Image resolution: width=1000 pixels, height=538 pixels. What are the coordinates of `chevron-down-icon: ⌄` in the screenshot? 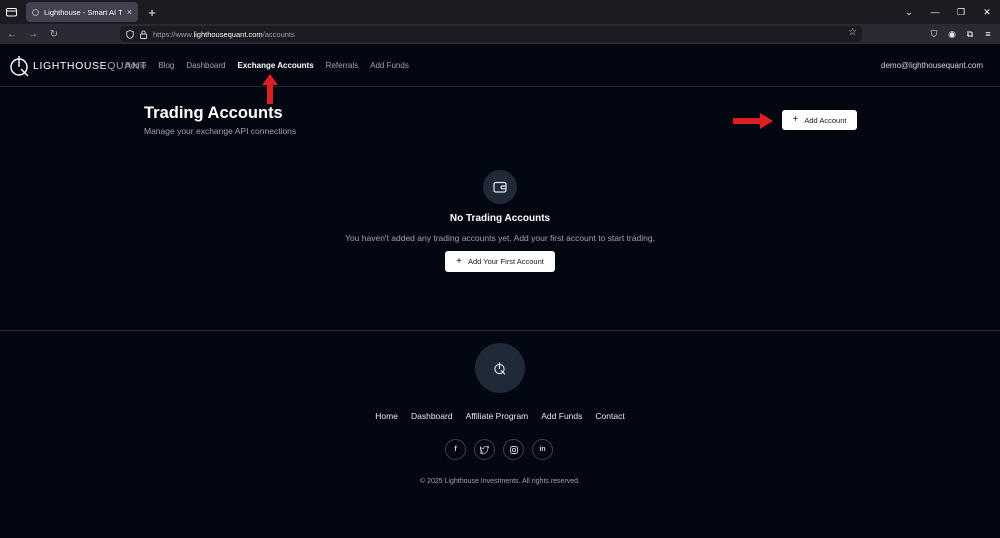 It's located at (909, 12).